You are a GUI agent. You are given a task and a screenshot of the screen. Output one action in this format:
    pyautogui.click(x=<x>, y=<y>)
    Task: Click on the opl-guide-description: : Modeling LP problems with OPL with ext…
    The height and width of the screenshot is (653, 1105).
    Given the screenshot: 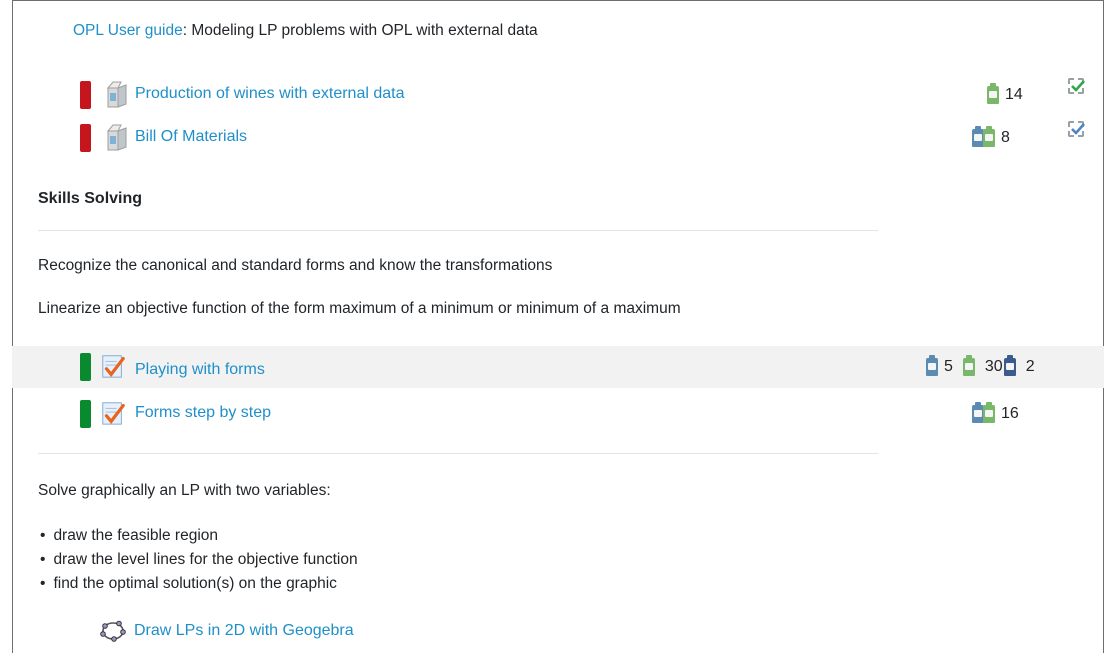 What is the action you would take?
    pyautogui.click(x=360, y=30)
    